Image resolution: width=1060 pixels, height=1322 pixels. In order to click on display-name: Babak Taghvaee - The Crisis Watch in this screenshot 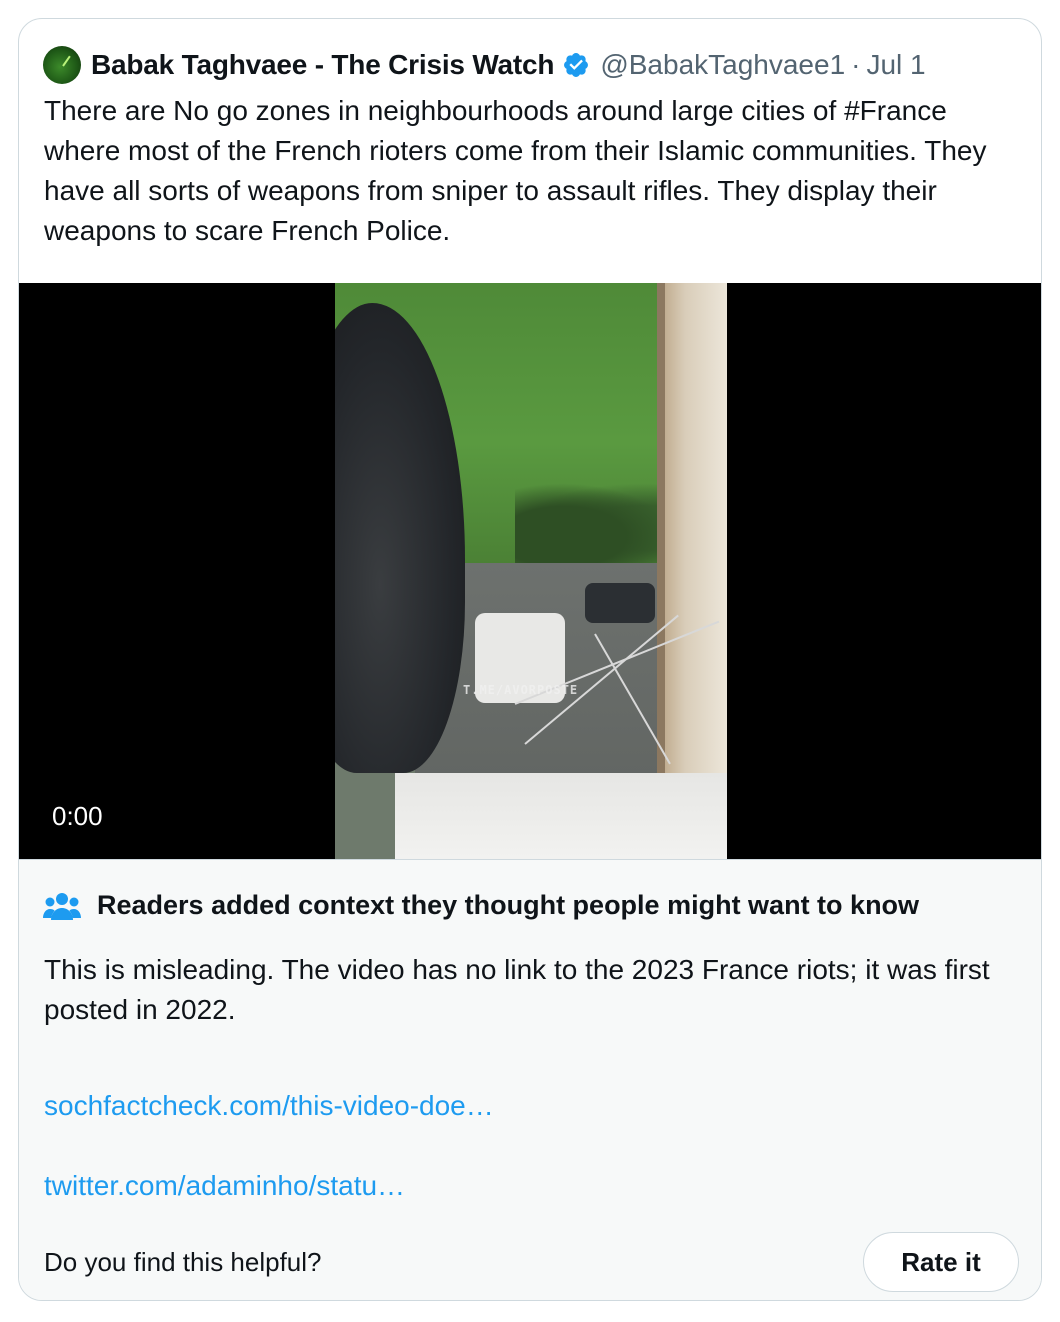, I will do `click(323, 65)`.